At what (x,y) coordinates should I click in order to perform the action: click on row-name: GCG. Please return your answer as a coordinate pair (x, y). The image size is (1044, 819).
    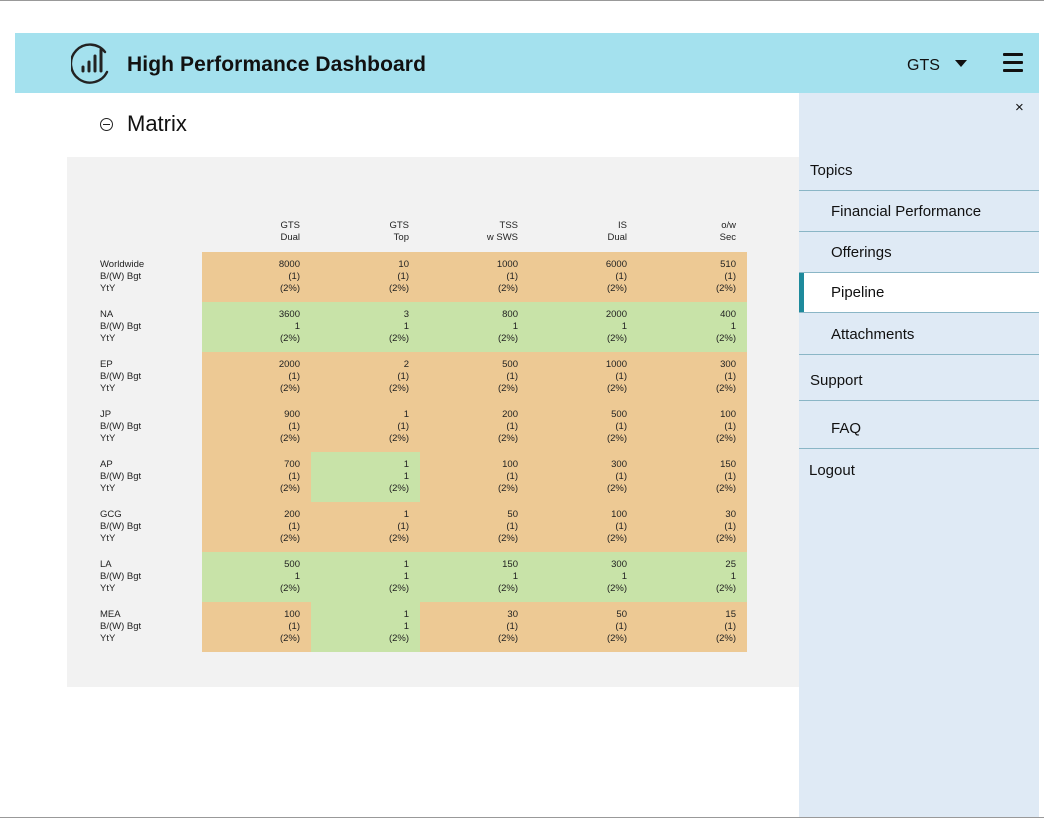
    Looking at the image, I should click on (111, 514).